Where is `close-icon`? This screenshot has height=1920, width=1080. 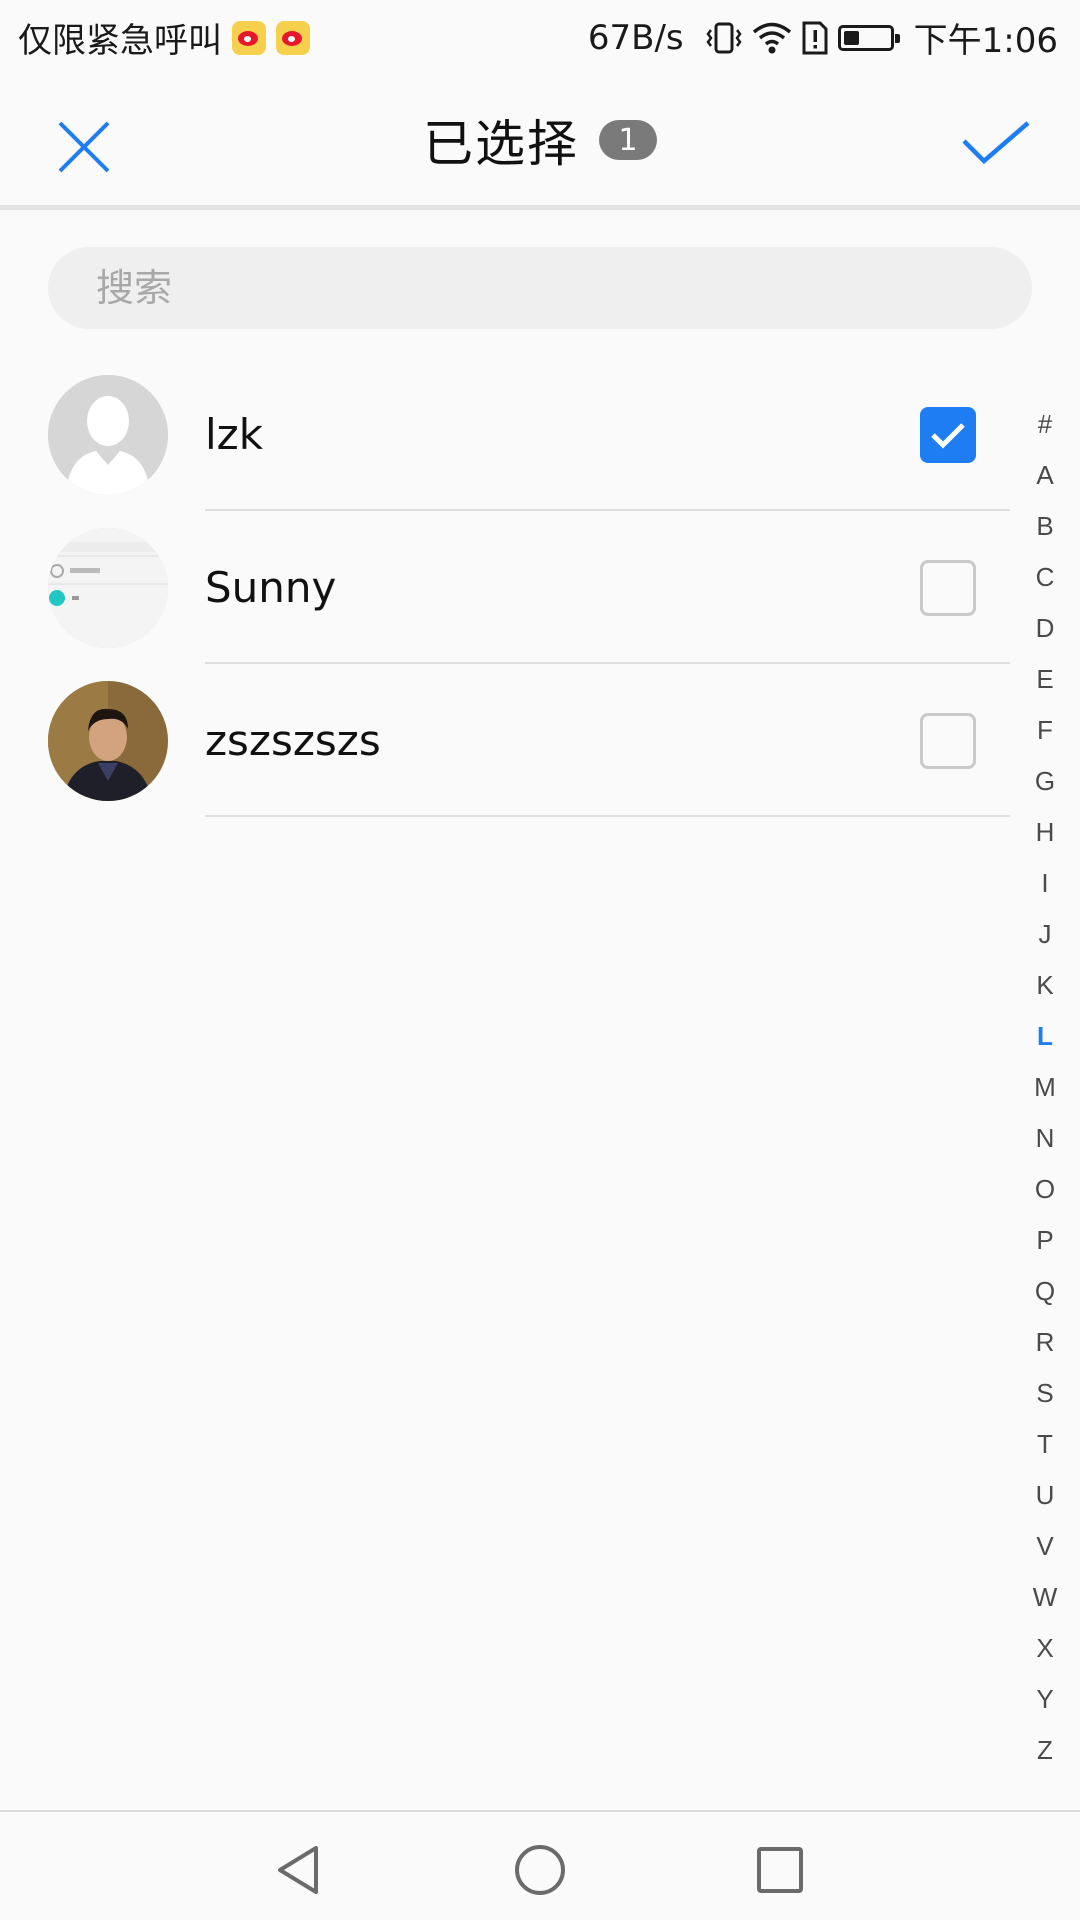
close-icon is located at coordinates (84, 147).